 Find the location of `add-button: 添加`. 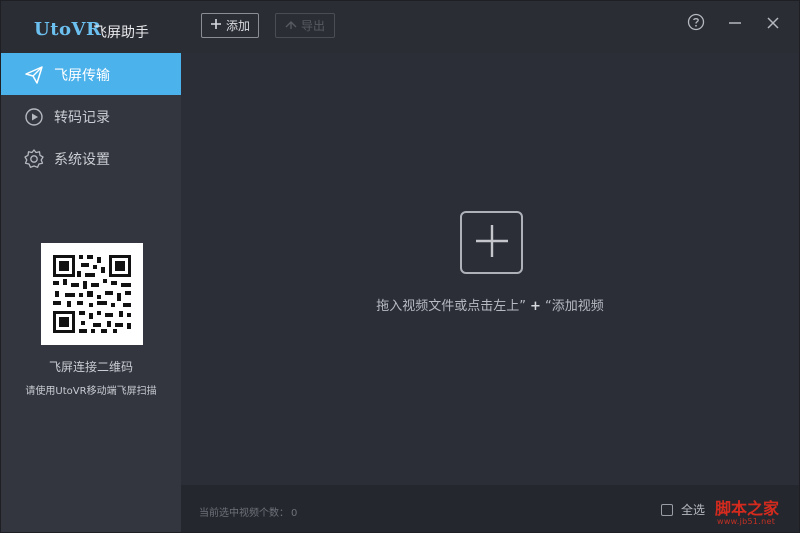

add-button: 添加 is located at coordinates (230, 25).